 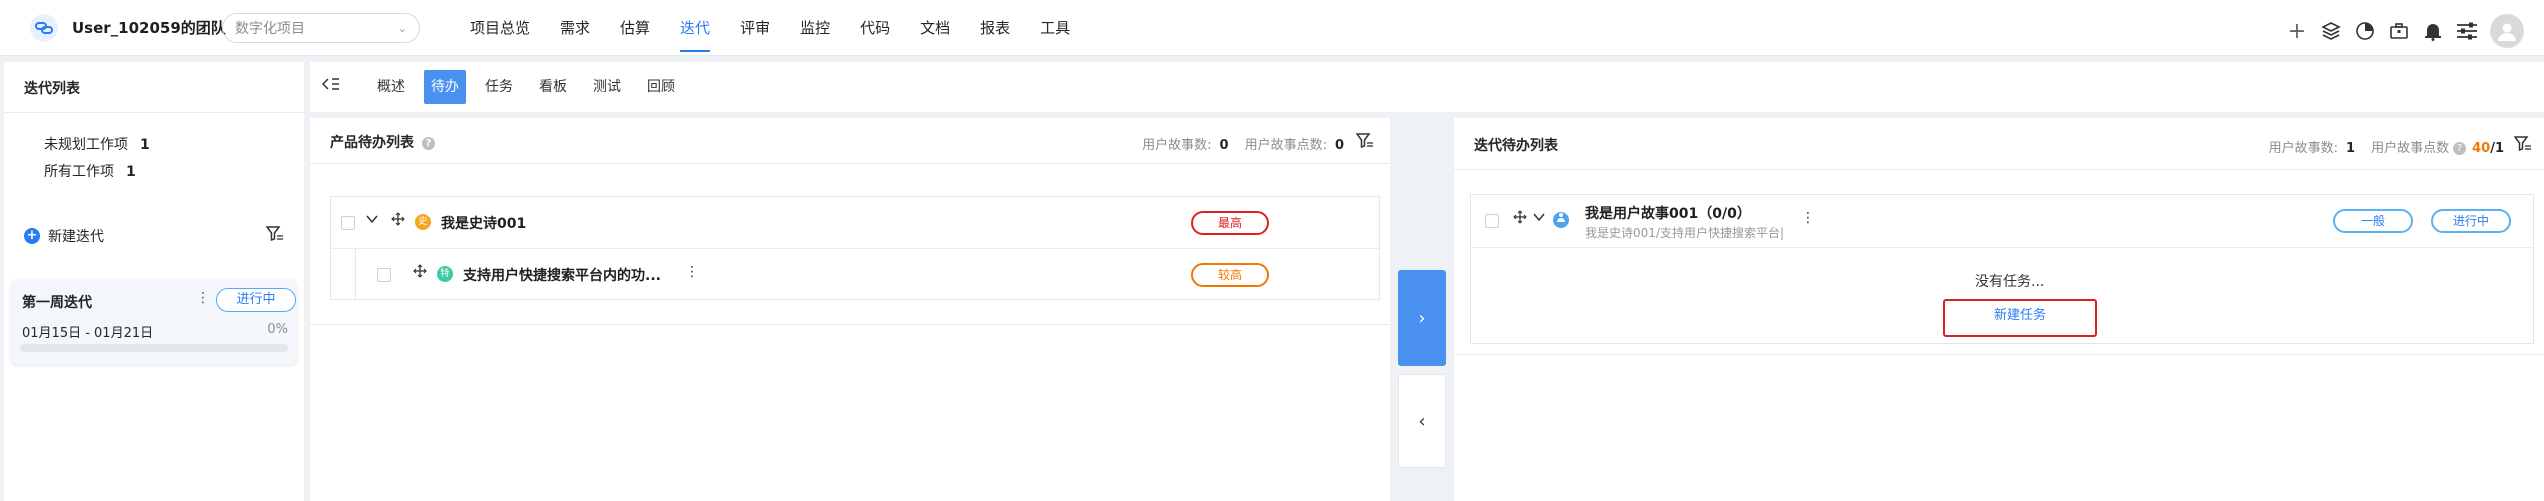 I want to click on story-points-stat: 用户故事点数: 0, so click(x=1294, y=145).